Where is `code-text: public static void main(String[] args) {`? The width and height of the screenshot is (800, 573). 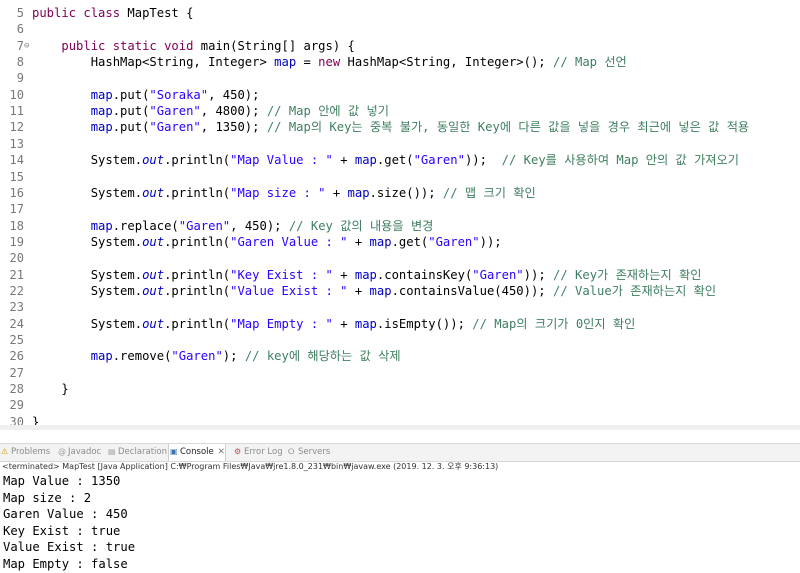 code-text: public static void main(String[] args) { is located at coordinates (208, 45).